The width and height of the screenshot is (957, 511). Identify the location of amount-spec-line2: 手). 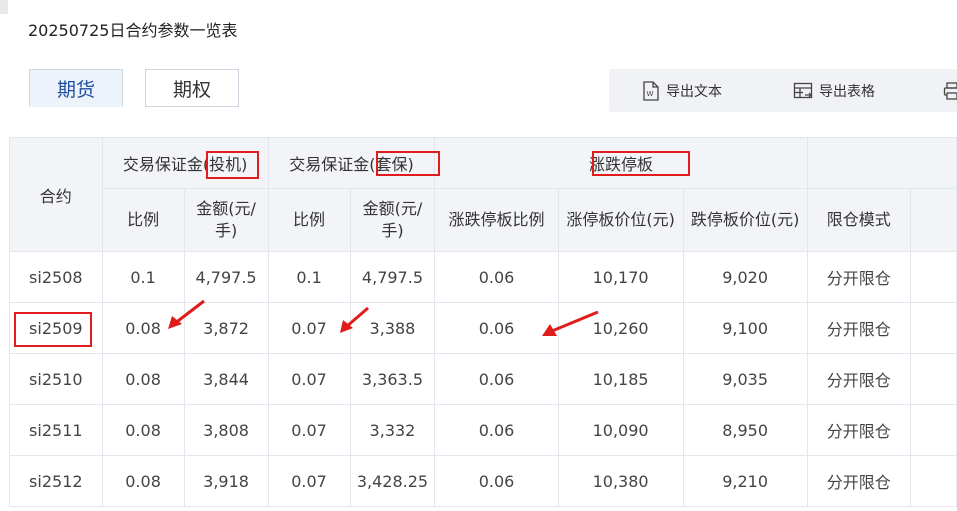
(226, 230).